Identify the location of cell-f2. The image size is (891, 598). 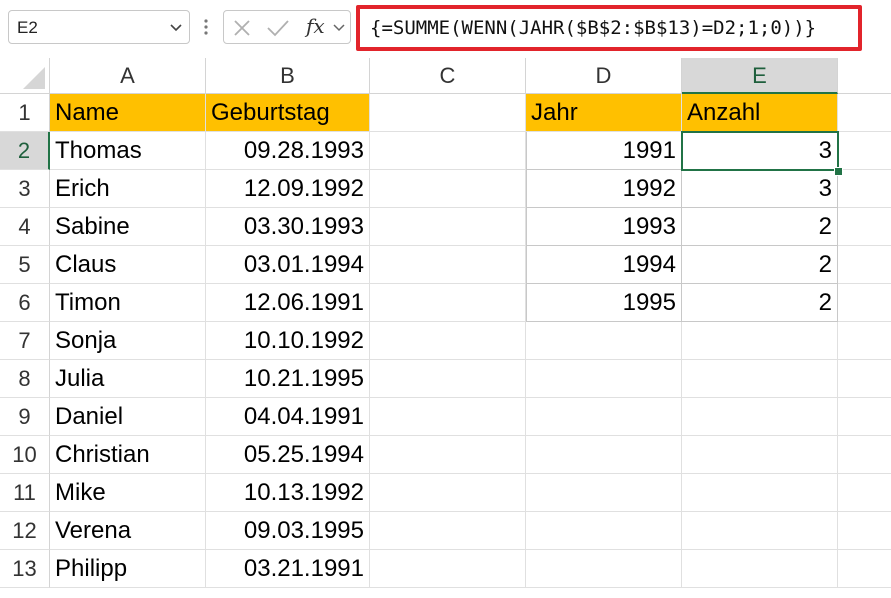
(864, 151).